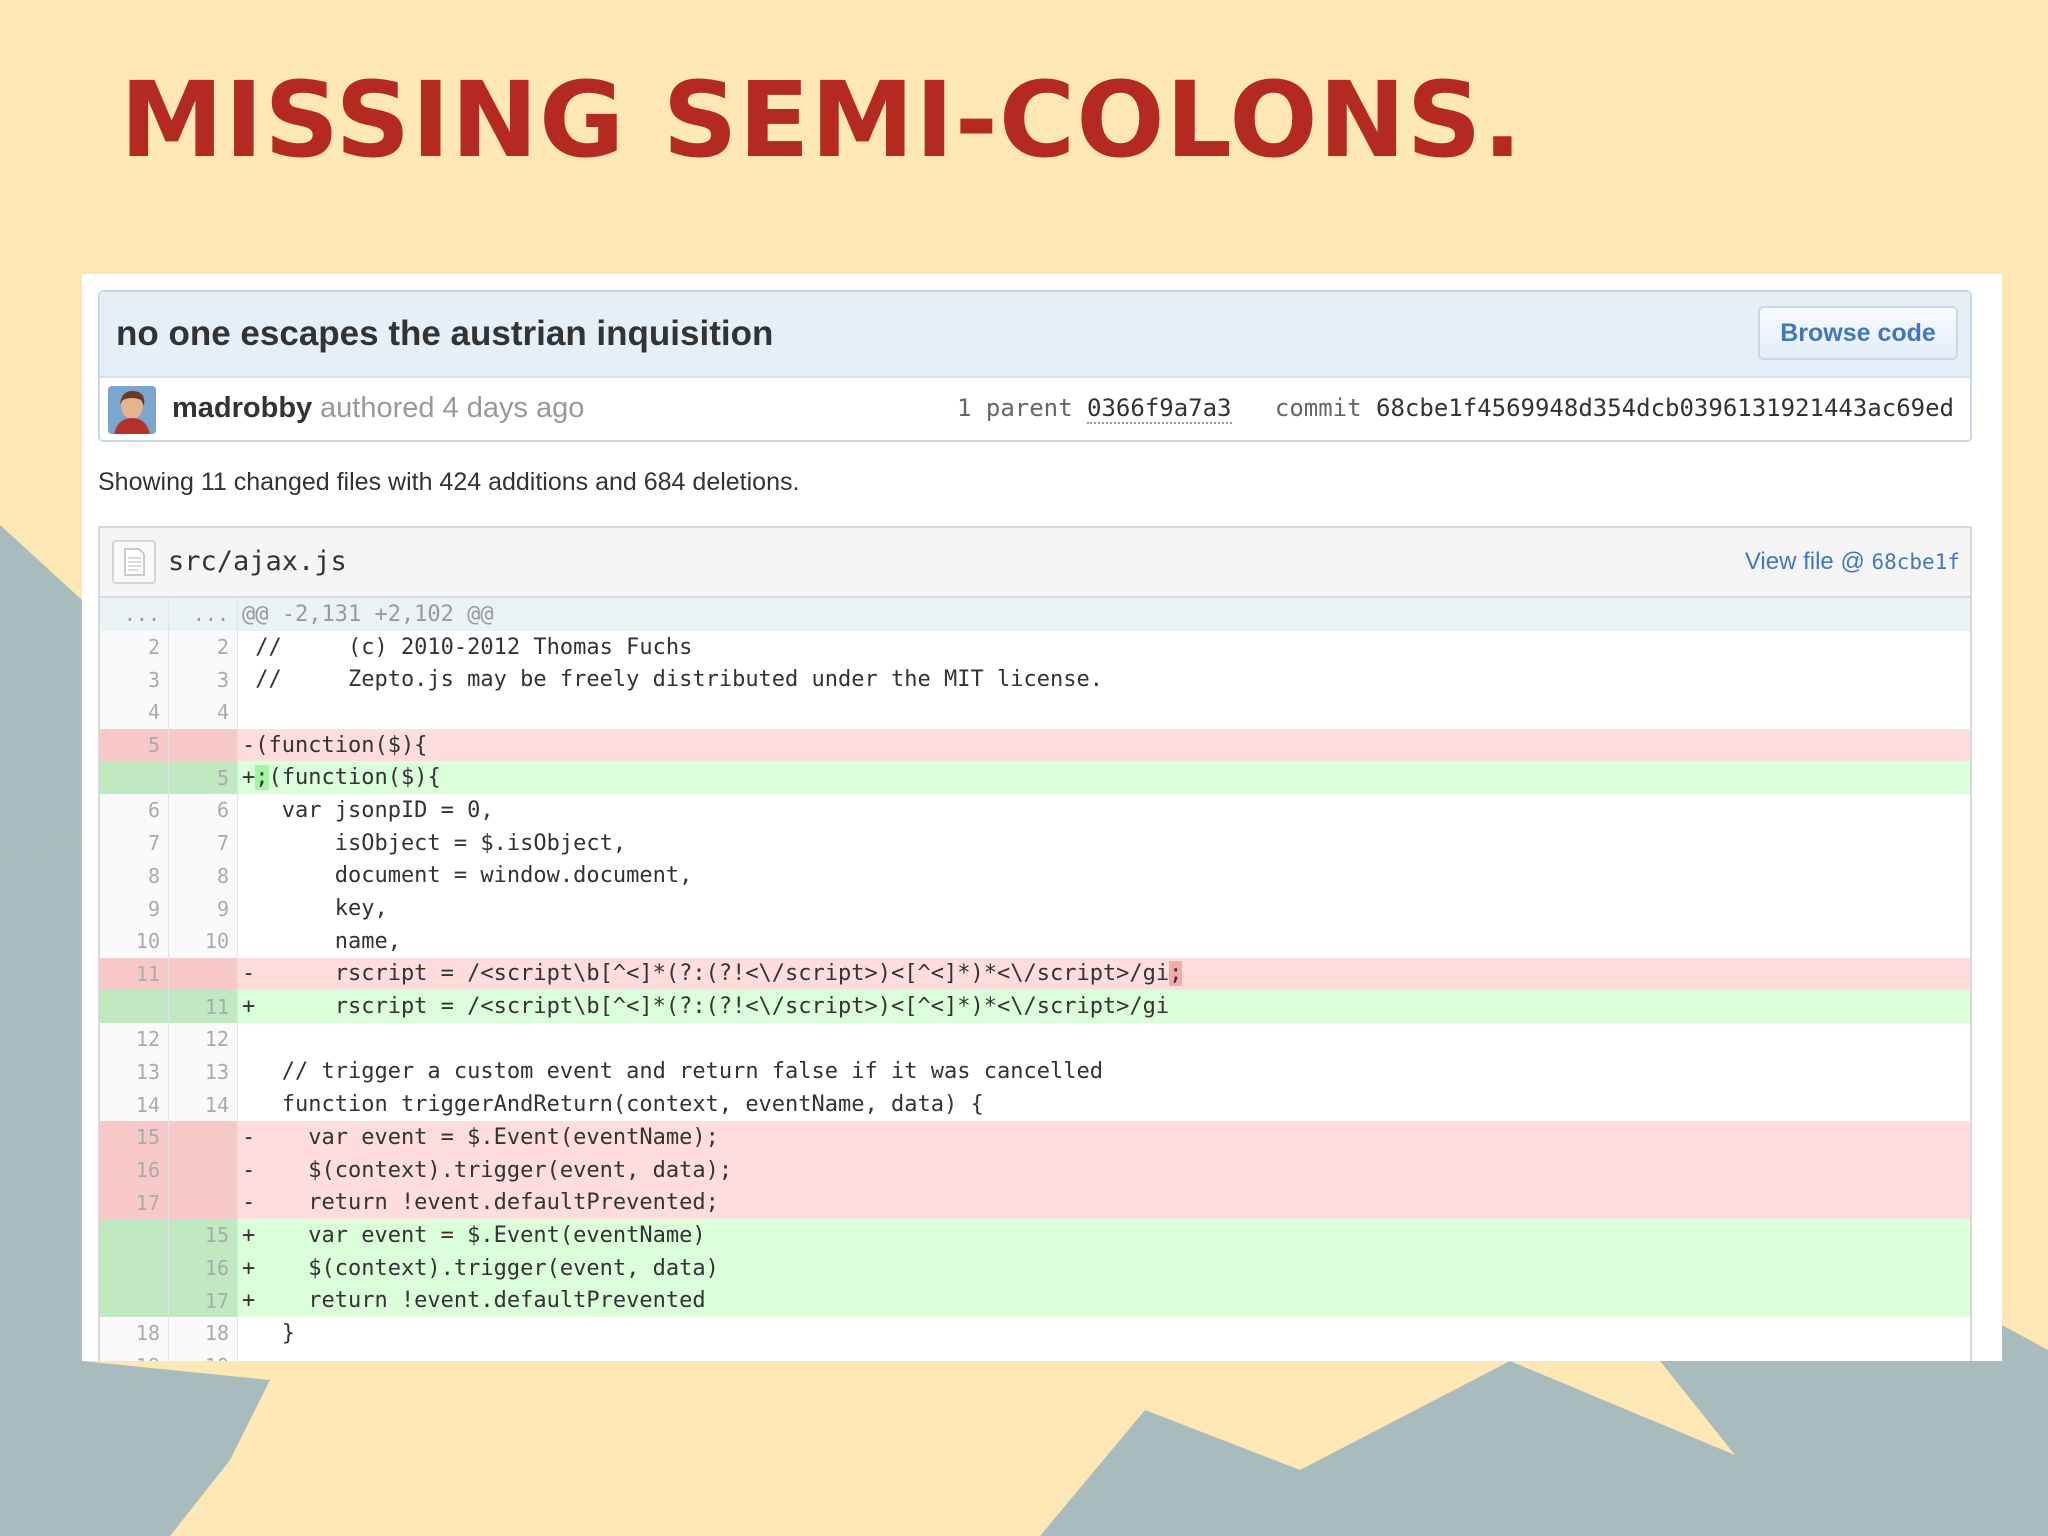 Image resolution: width=2048 pixels, height=1536 pixels. What do you see at coordinates (467, 876) in the screenshot?
I see `code-text: document = window.document,` at bounding box center [467, 876].